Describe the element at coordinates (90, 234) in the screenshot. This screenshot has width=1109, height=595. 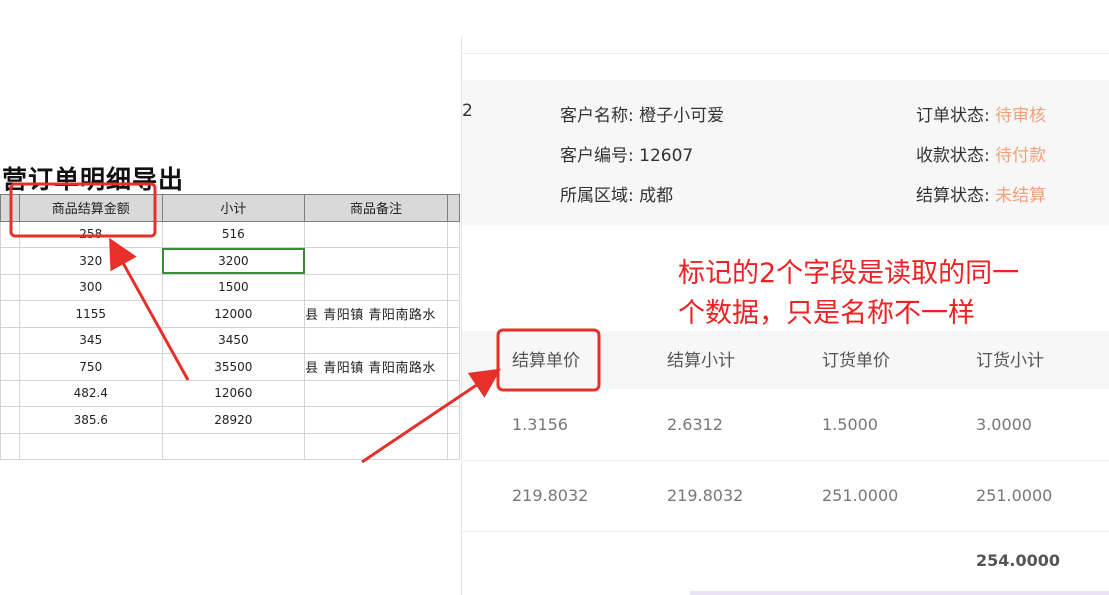
I see `sheet-cell-amount: 258` at that location.